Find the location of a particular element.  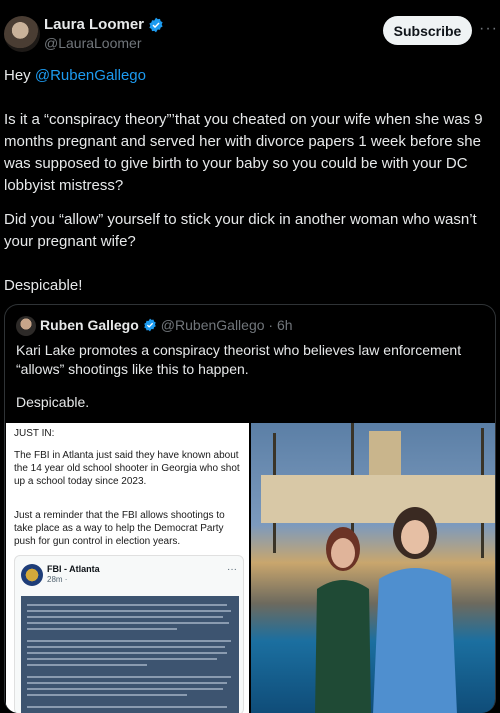

subscribe-button: Subscribe is located at coordinates (427, 30).